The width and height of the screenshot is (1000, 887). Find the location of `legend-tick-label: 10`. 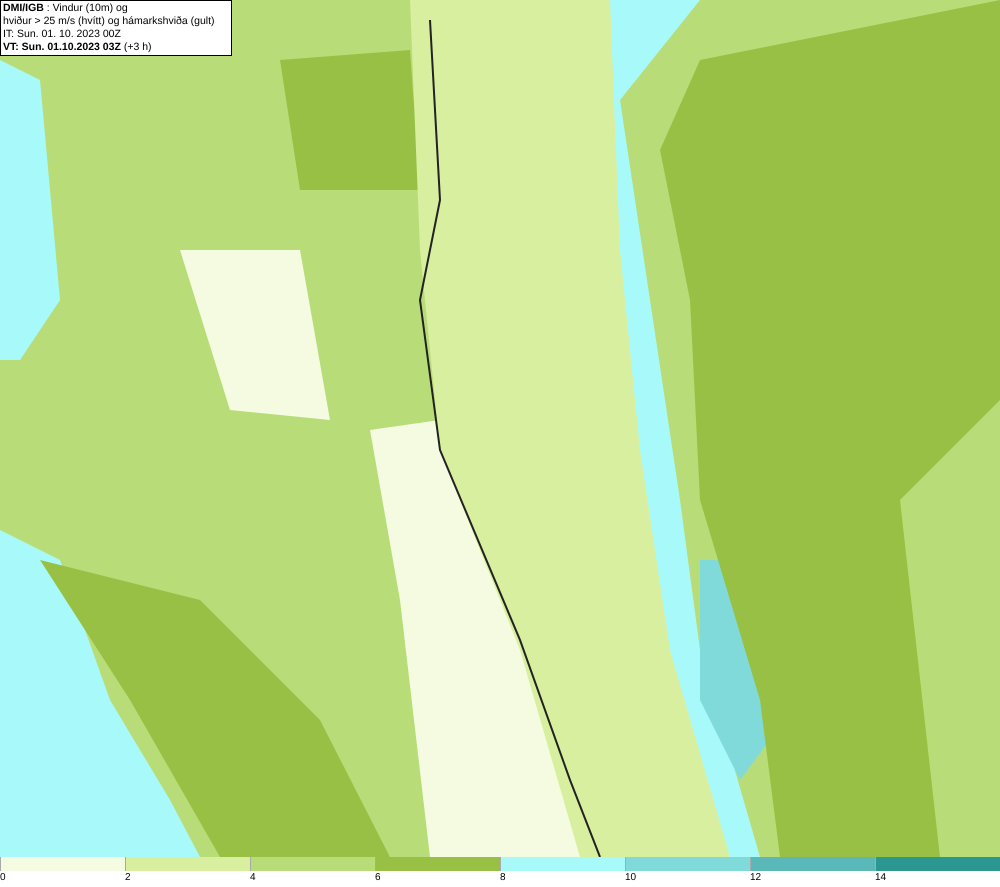

legend-tick-label: 10 is located at coordinates (630, 878).